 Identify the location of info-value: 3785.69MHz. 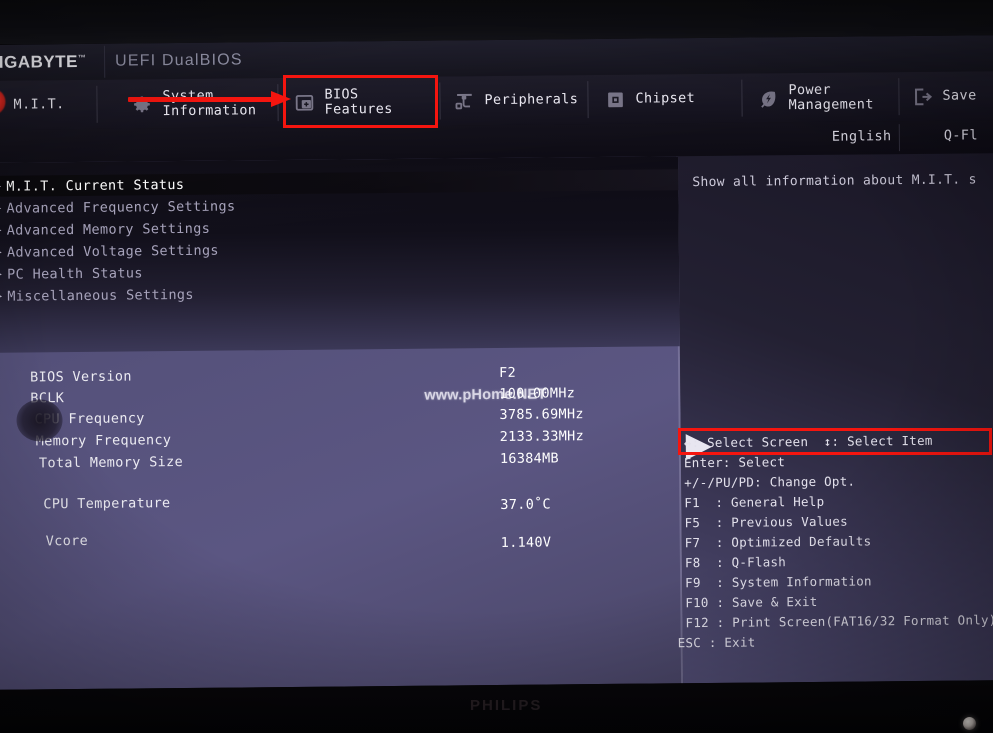
(541, 414).